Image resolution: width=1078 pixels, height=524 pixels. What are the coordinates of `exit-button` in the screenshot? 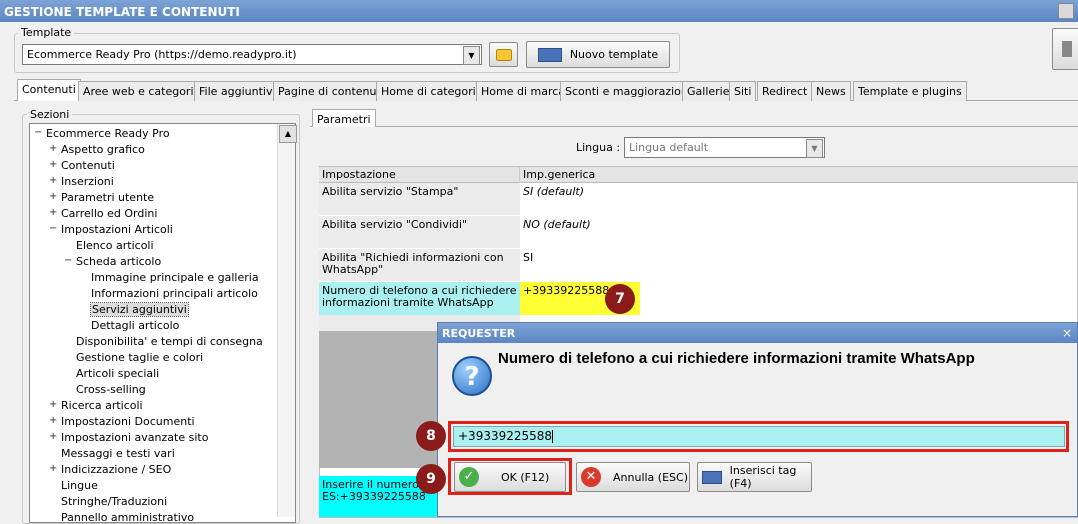 It's located at (1065, 49).